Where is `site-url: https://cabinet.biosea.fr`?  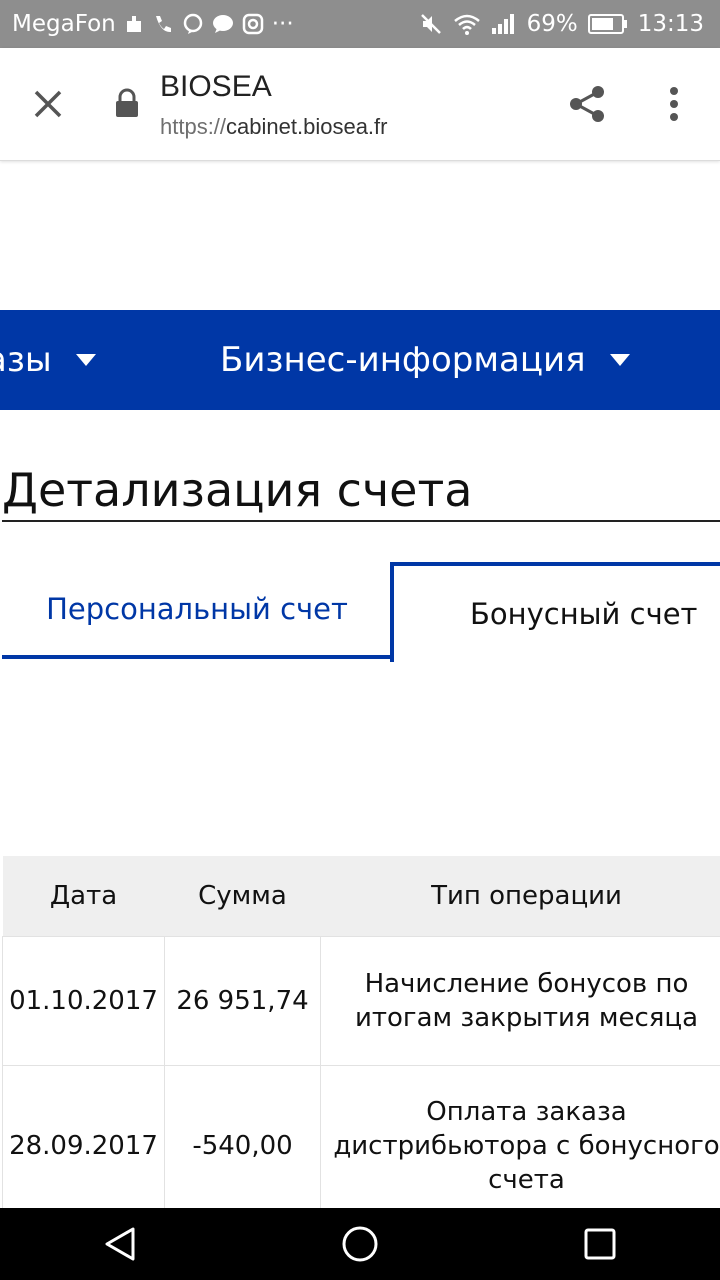
site-url: https://cabinet.biosea.fr is located at coordinates (273, 127).